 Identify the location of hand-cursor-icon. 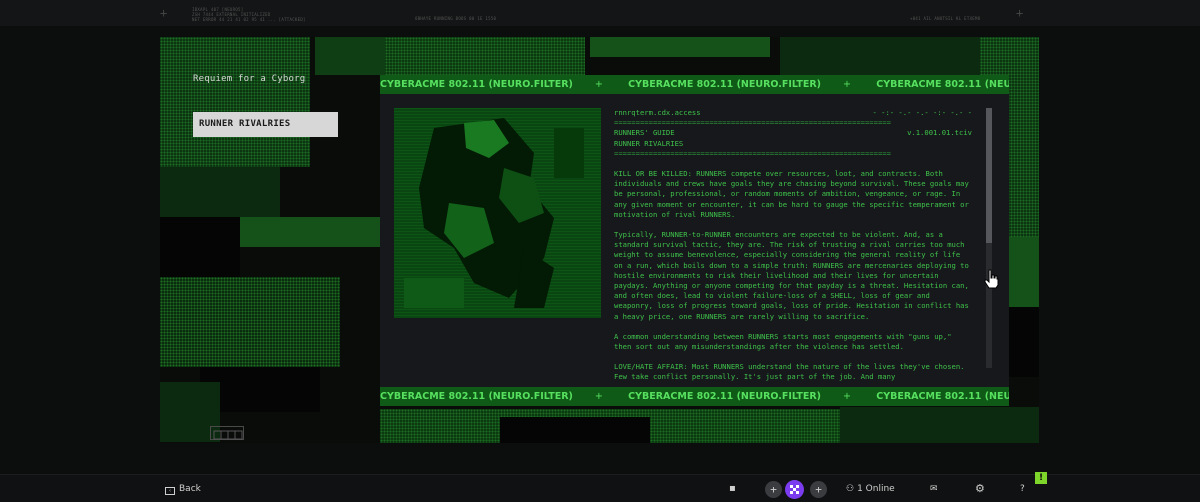
(992, 281).